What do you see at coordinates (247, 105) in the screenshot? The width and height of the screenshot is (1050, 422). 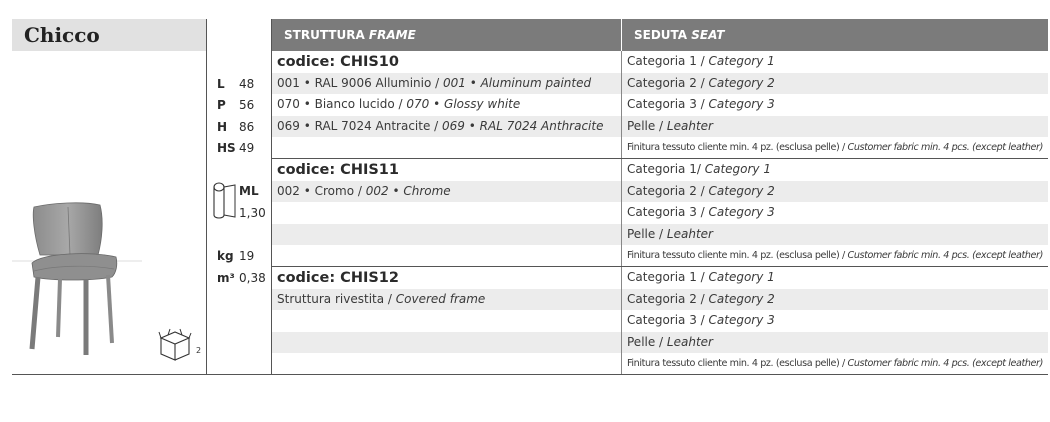 I see `dim-value-p: 56` at bounding box center [247, 105].